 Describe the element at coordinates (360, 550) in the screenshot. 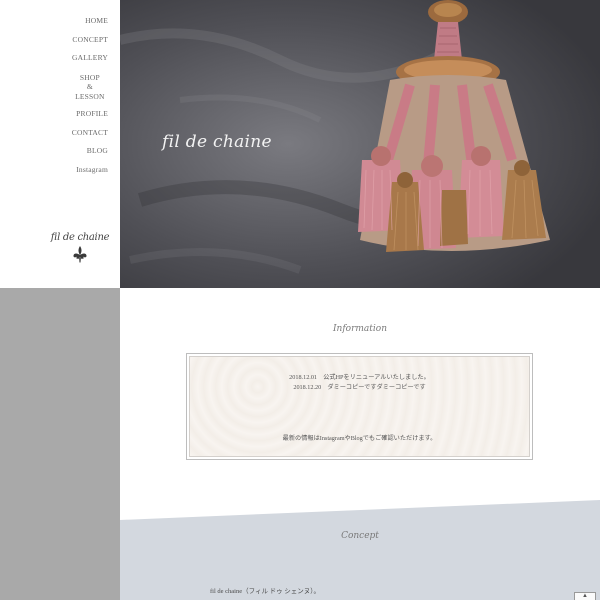

I see `concept-band` at that location.